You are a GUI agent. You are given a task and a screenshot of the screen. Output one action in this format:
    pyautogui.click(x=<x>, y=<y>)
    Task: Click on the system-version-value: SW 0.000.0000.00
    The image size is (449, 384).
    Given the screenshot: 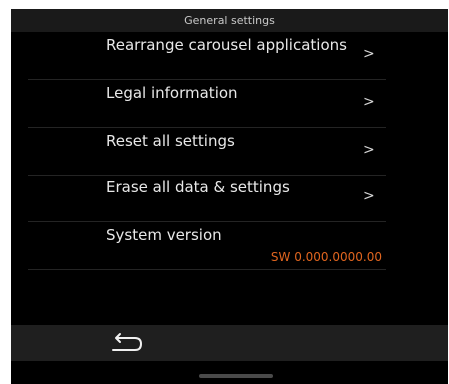 What is the action you would take?
    pyautogui.click(x=326, y=257)
    